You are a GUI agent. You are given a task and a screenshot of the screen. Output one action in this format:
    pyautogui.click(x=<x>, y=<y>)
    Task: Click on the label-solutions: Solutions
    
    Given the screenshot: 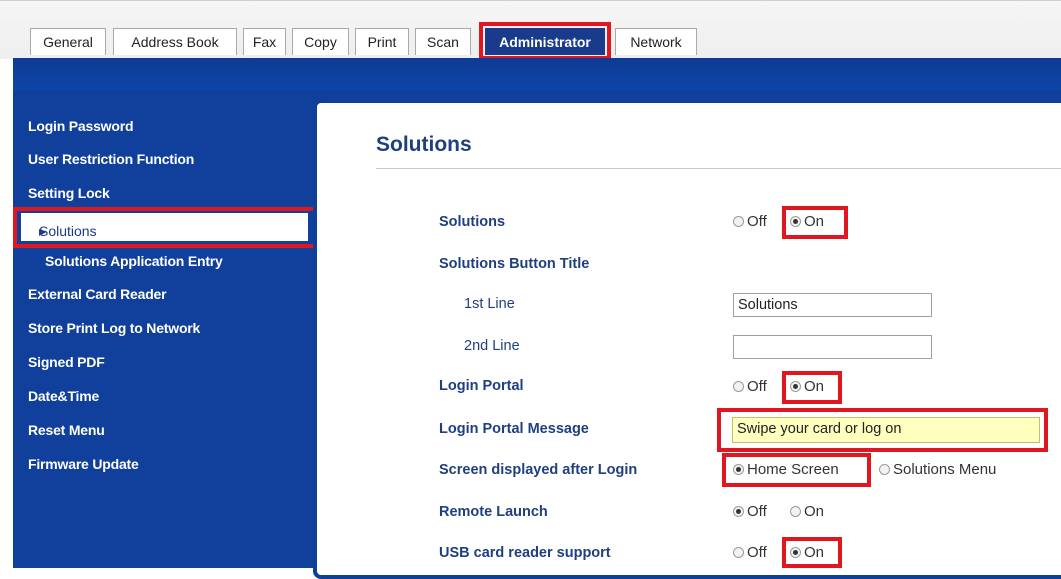 What is the action you would take?
    pyautogui.click(x=472, y=222)
    